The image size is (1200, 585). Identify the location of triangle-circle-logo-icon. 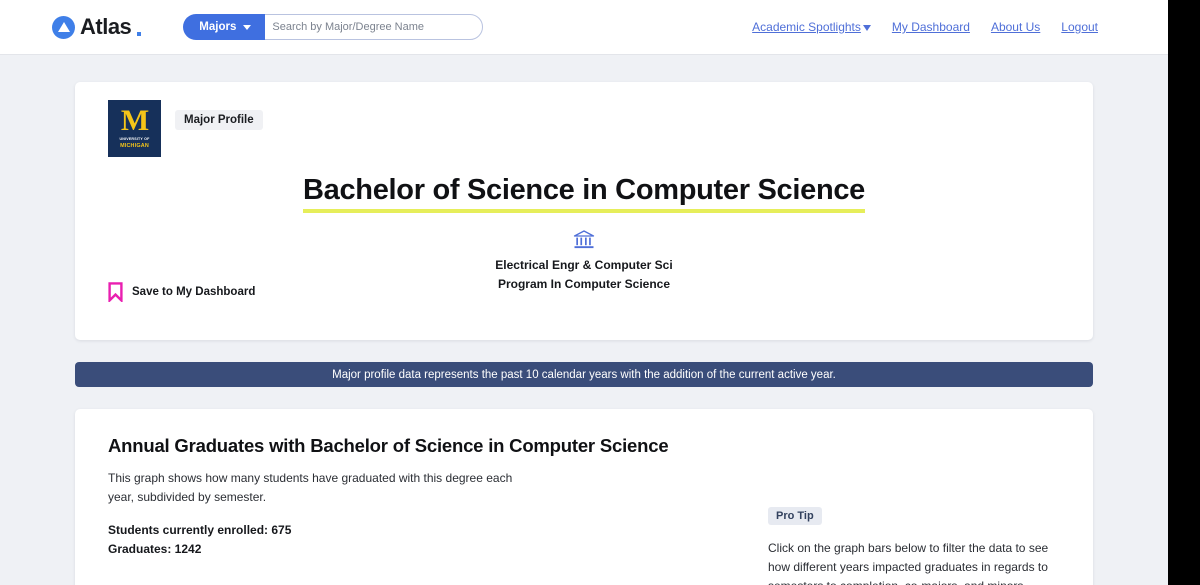
(63, 27).